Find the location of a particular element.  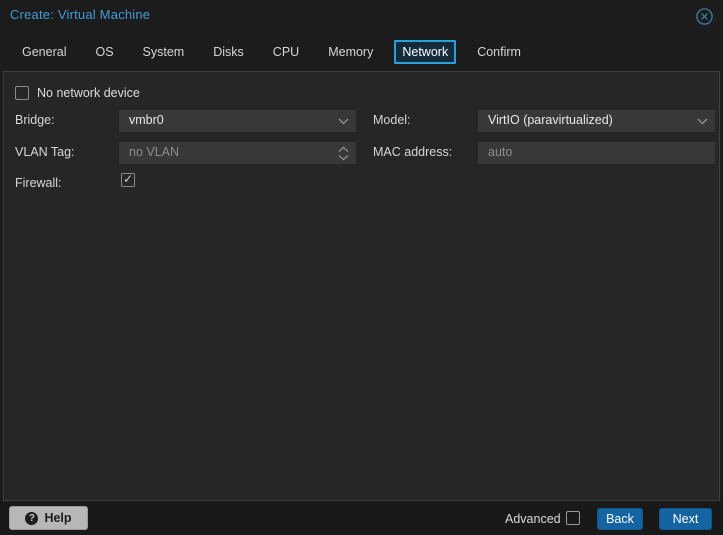

vlan-tag-value: no VLAN is located at coordinates (154, 152).